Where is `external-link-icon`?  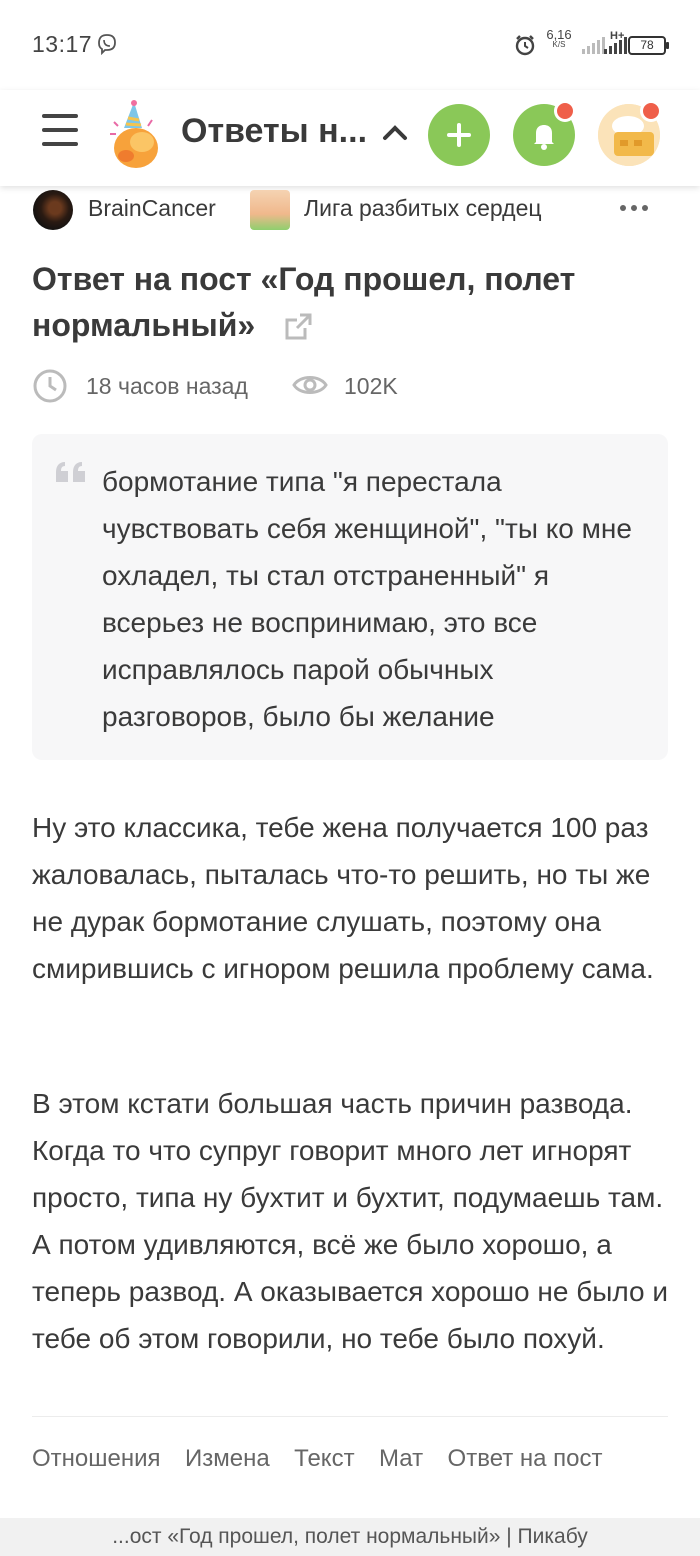
external-link-icon is located at coordinates (298, 327).